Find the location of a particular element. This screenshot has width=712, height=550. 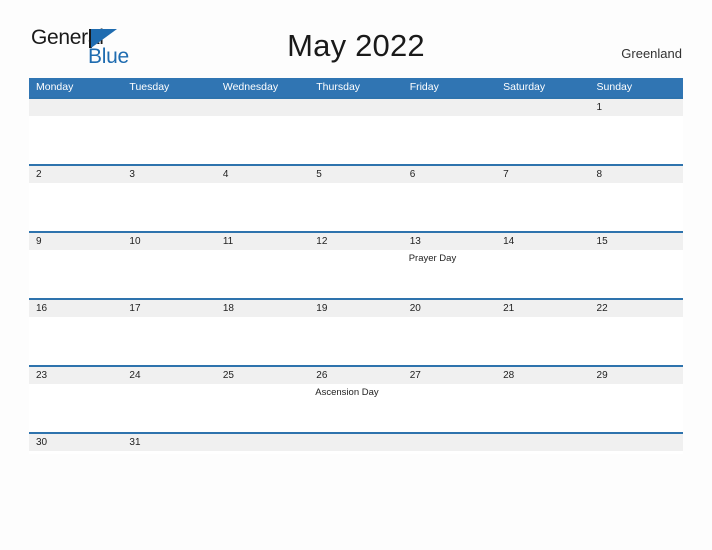

date-number: 25 is located at coordinates (228, 375).